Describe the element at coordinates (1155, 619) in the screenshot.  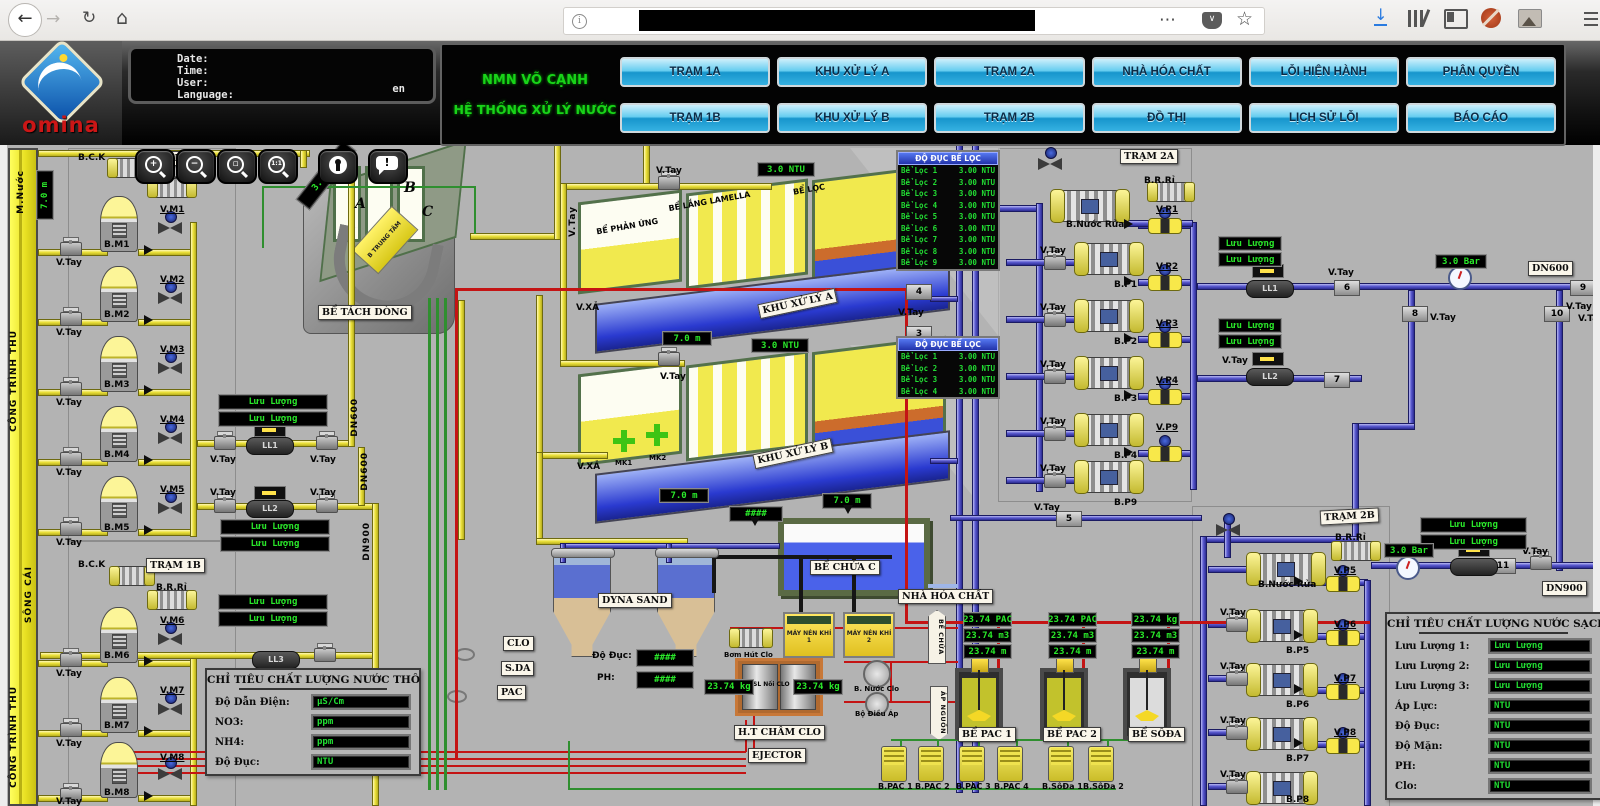
I see `value-display: 23.74 kg` at that location.